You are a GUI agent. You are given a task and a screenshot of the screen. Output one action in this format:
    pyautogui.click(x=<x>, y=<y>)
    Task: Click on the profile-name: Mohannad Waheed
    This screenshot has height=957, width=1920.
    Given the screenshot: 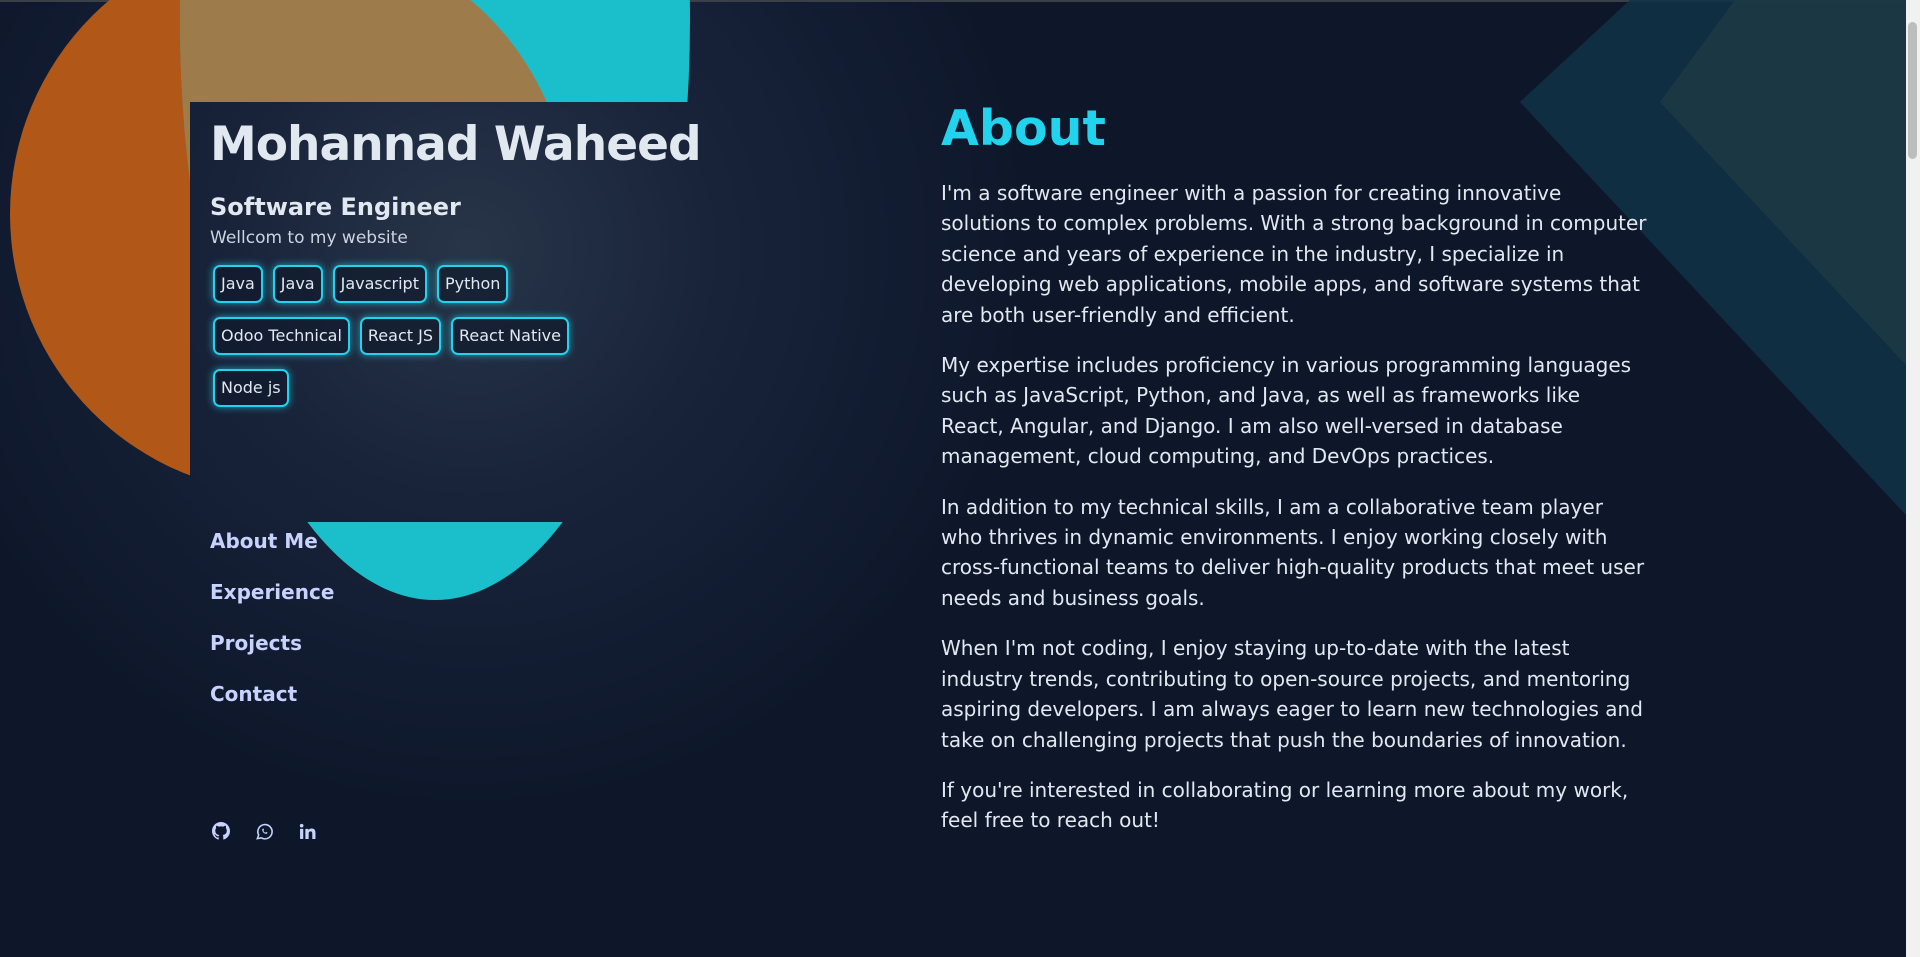 What is the action you would take?
    pyautogui.click(x=456, y=144)
    